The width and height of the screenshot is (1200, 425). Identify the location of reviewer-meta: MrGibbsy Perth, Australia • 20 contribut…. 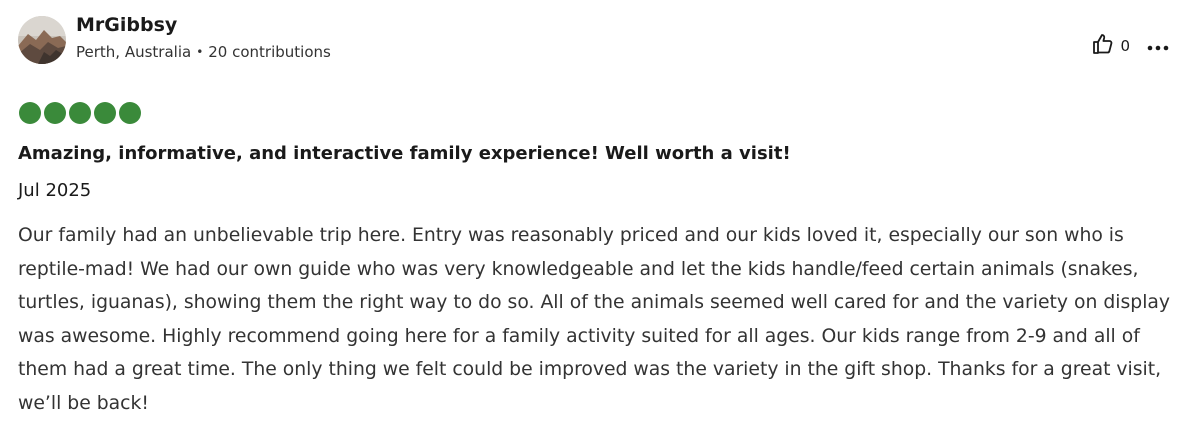
(203, 38).